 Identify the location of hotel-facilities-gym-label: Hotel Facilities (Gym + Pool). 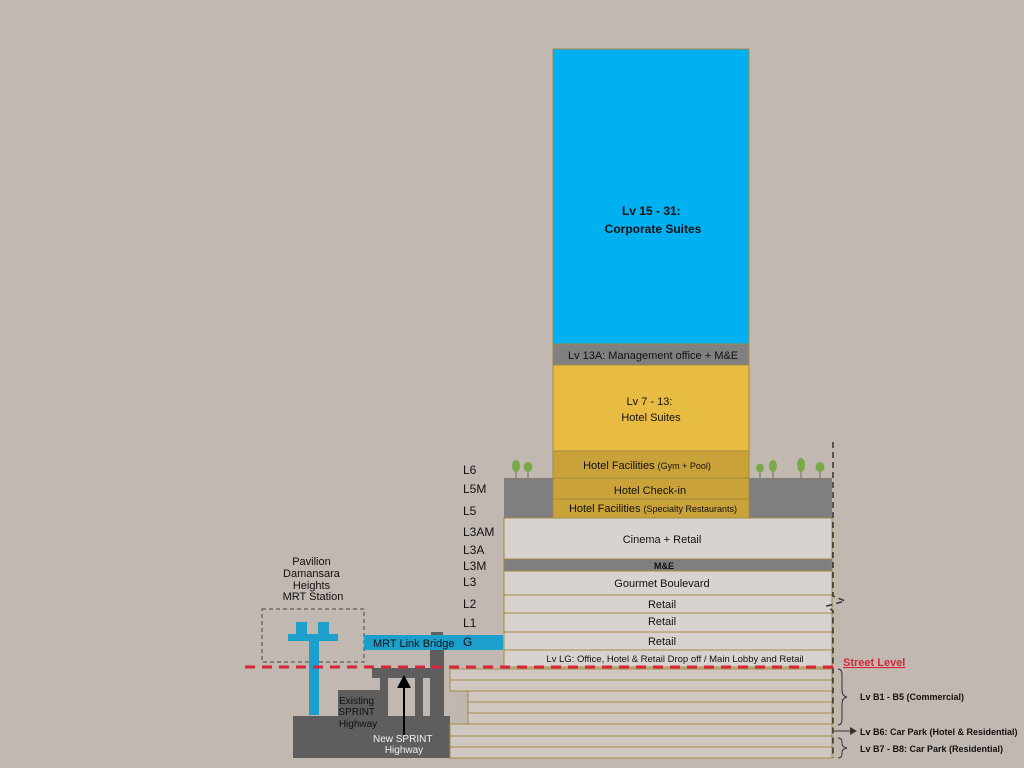
(647, 466).